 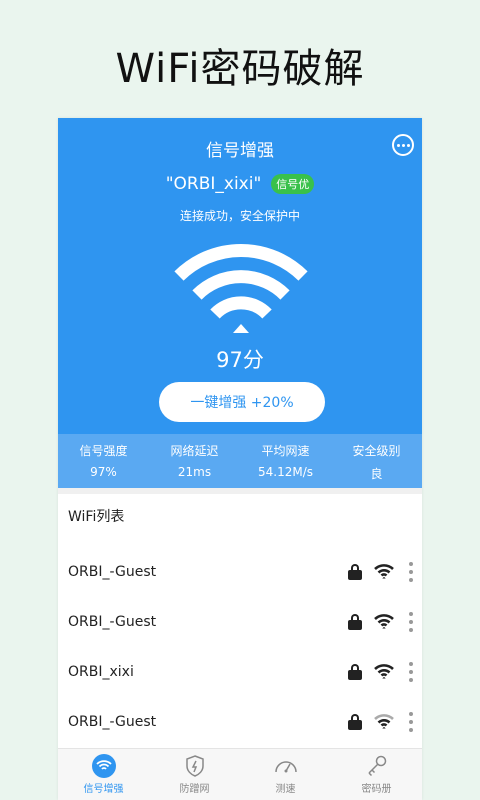 What do you see at coordinates (241, 288) in the screenshot?
I see `wifi-signal-icon` at bounding box center [241, 288].